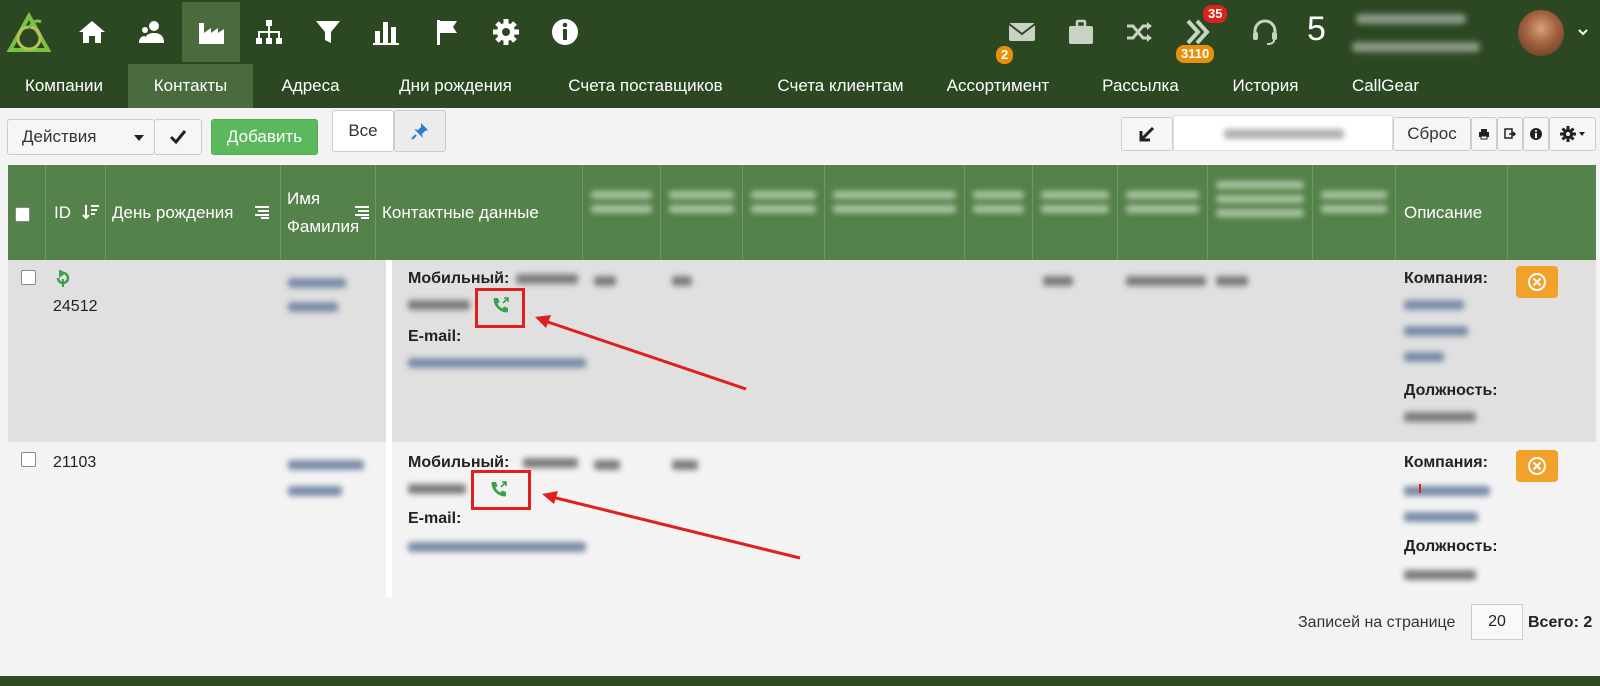  I want to click on tab-assortment: Ассортимент, so click(998, 86).